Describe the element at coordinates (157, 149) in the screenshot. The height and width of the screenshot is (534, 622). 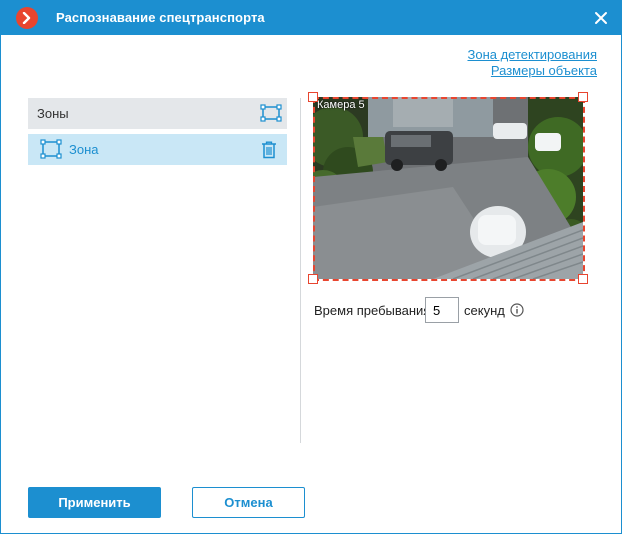
I see `zone-list-item: Зона` at that location.